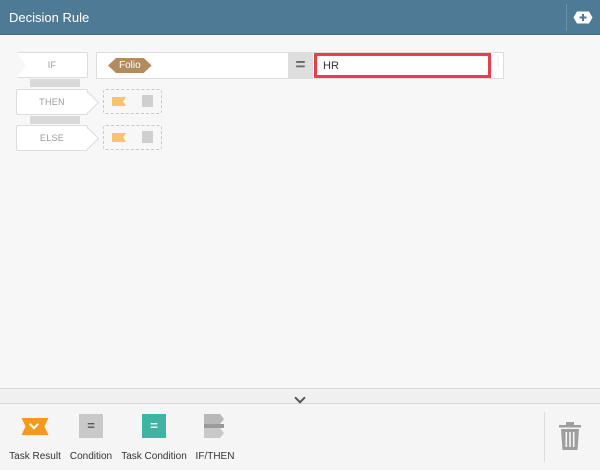 The height and width of the screenshot is (470, 600). What do you see at coordinates (498, 64) in the screenshot?
I see `drag-handle-icon: ⁞ ⁞` at bounding box center [498, 64].